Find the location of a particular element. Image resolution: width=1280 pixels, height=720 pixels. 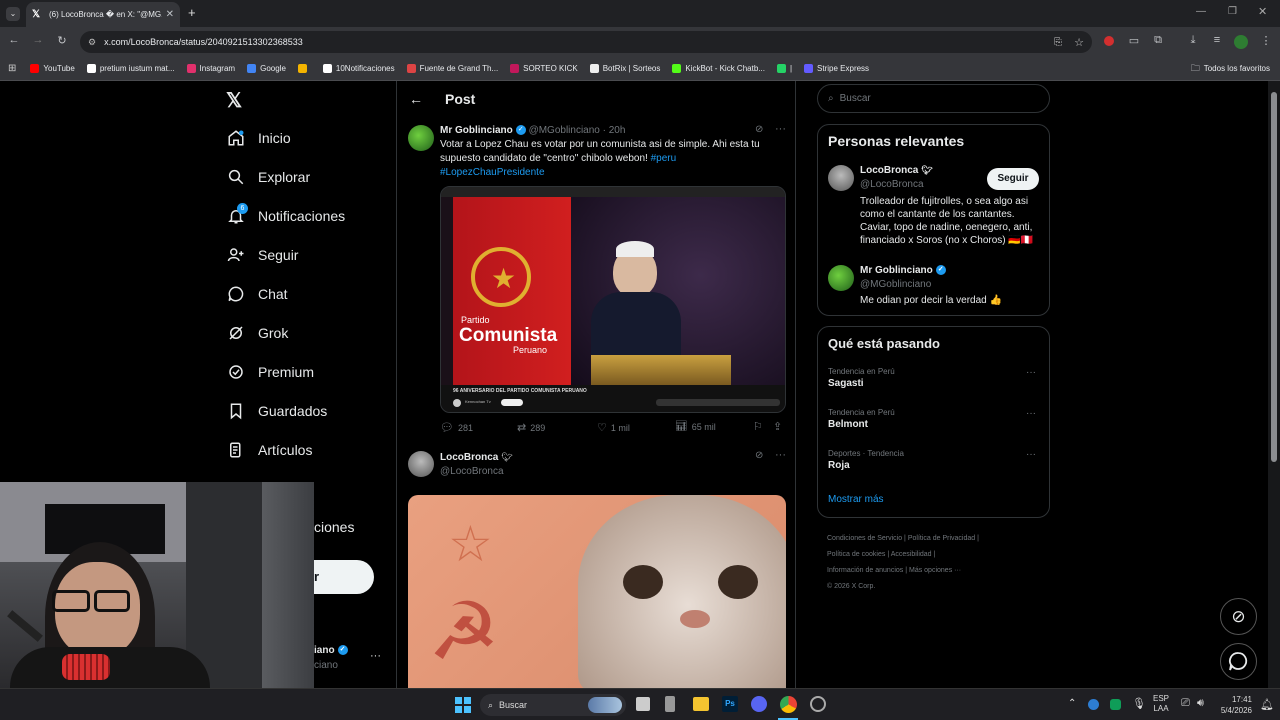

bookmark-item: 10Notificaciones is located at coordinates (358, 68).